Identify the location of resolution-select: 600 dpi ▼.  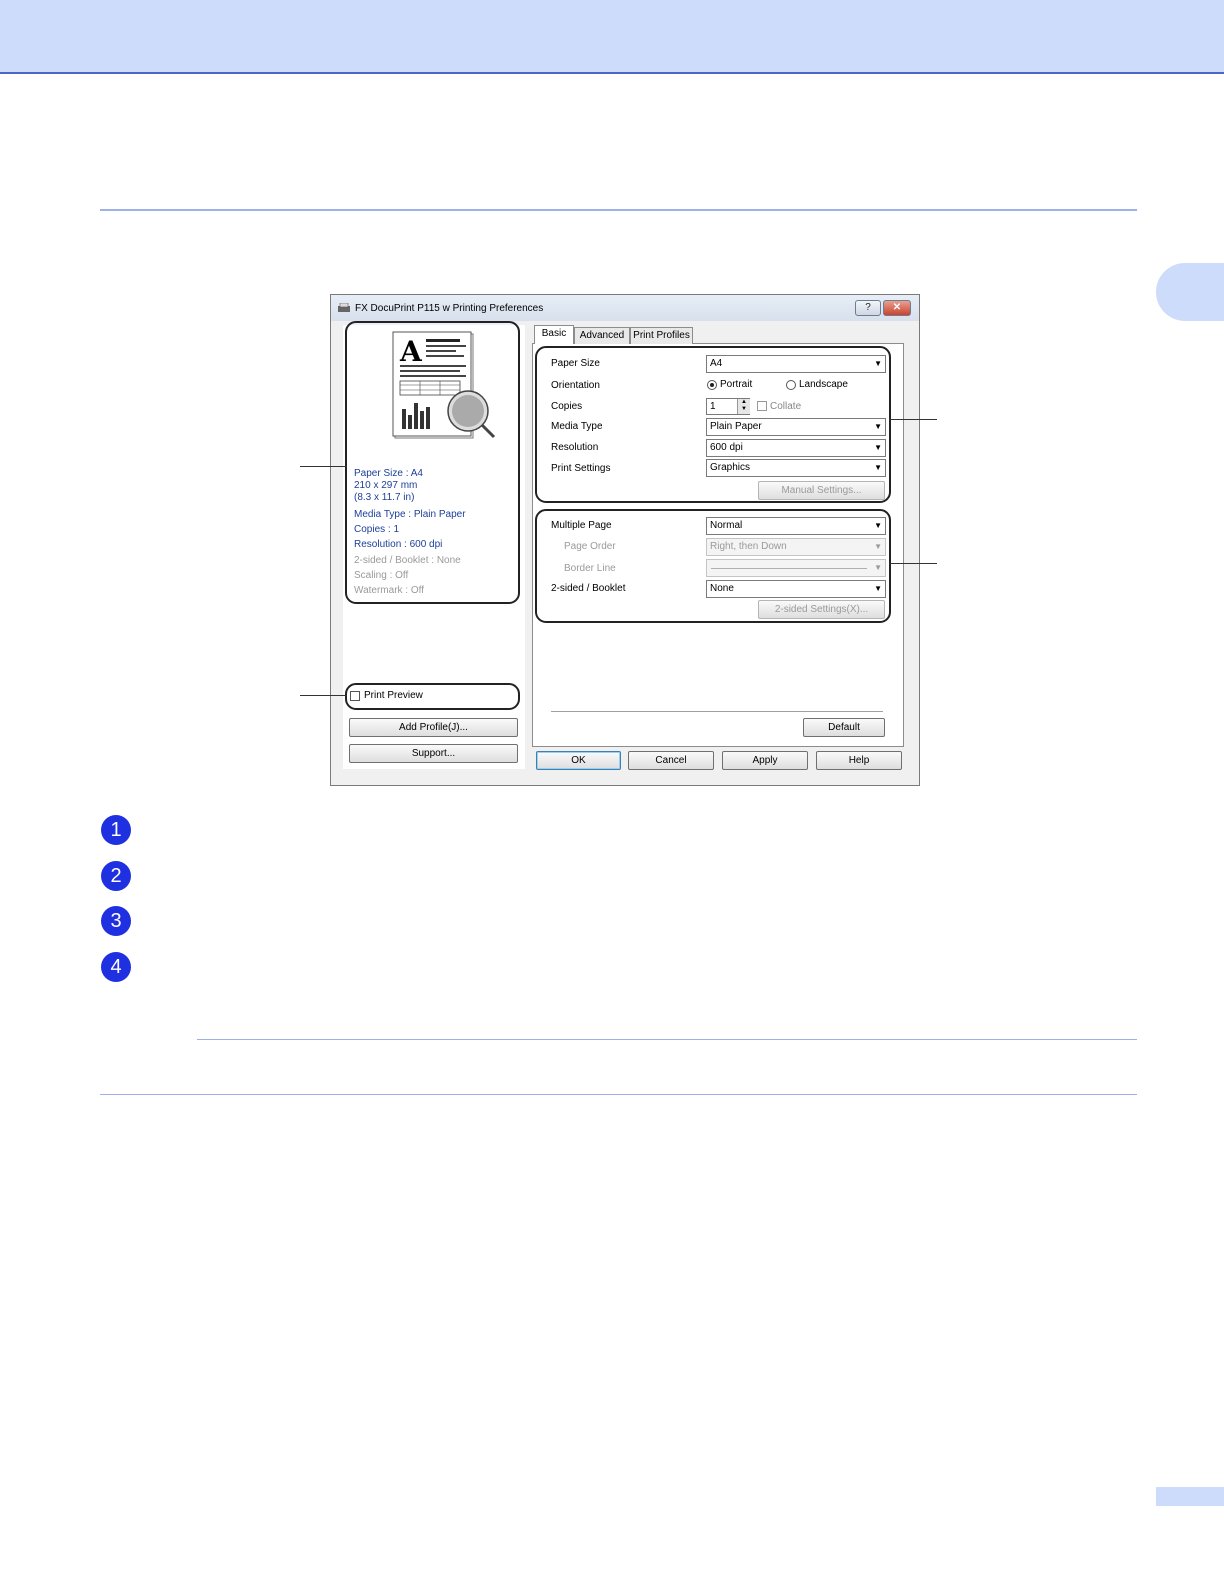
(796, 448).